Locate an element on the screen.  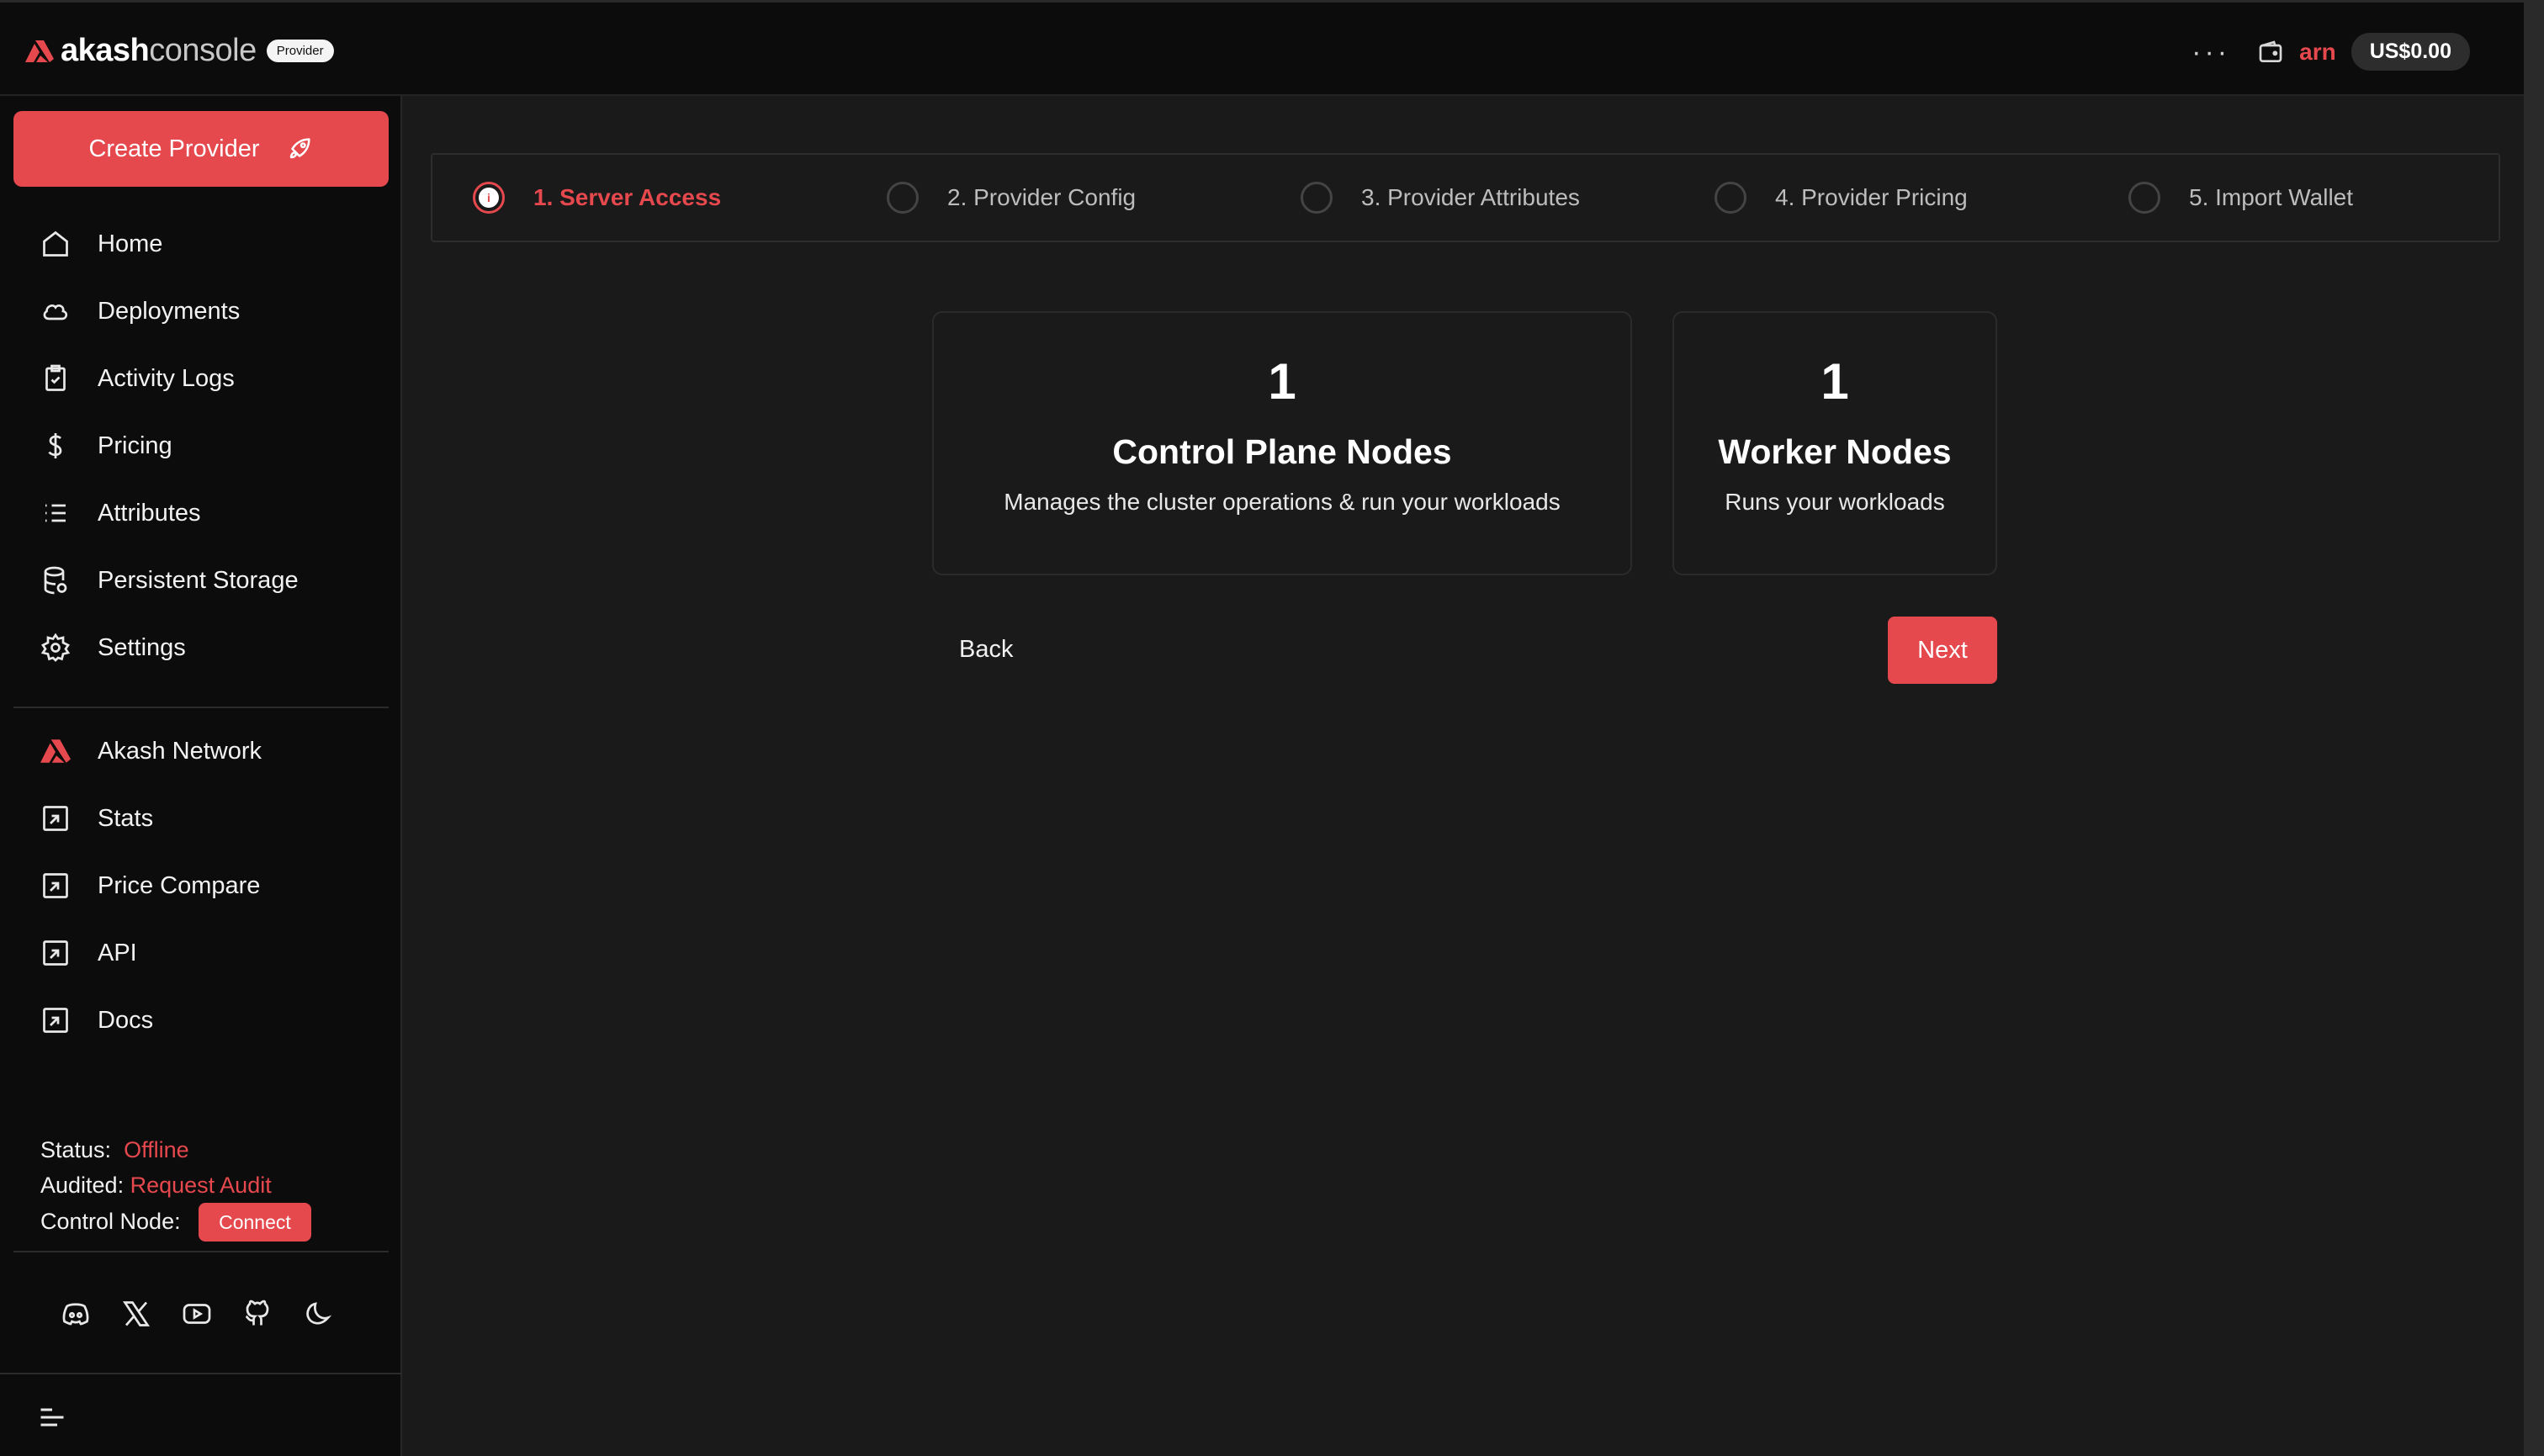
step-provider-pricing: 4. Provider Pricing is located at coordinates (1841, 198).